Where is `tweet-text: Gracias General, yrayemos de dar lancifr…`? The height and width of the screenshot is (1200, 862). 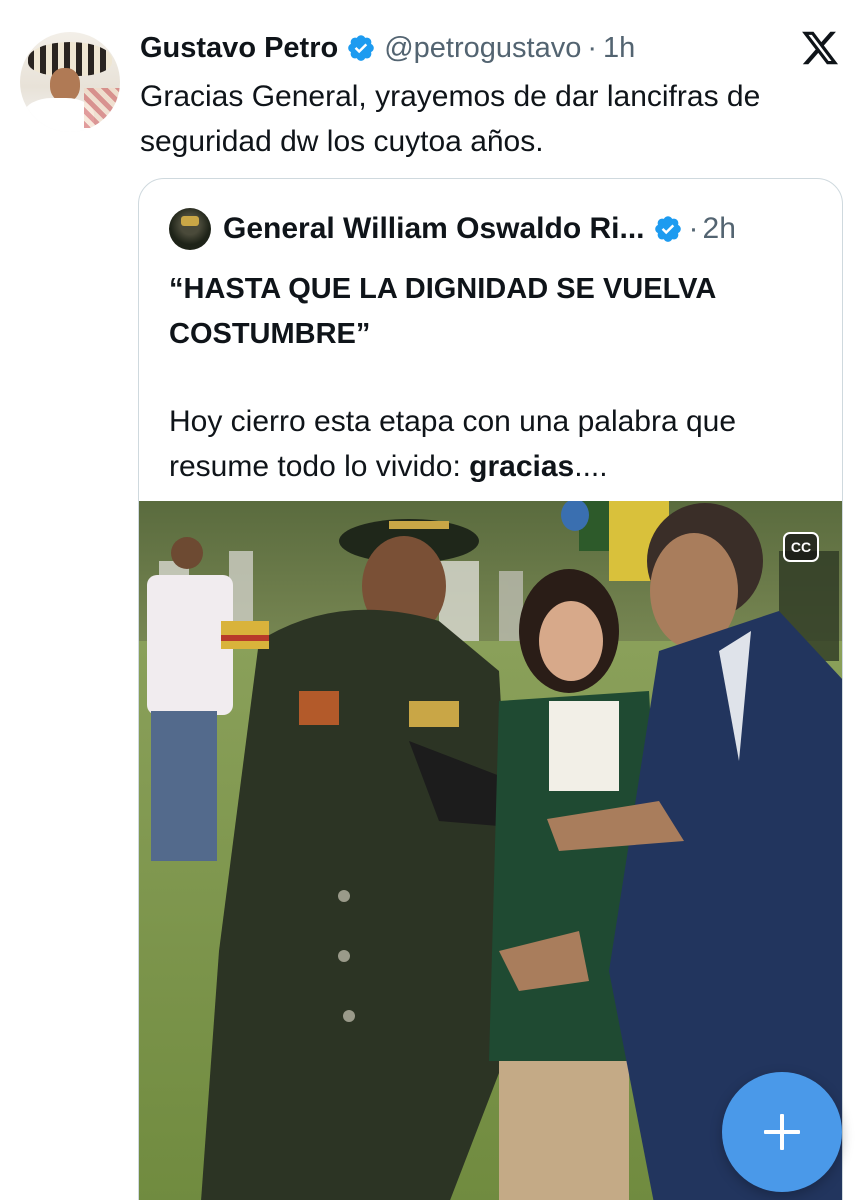 tweet-text: Gracias General, yrayemos de dar lancifr… is located at coordinates (450, 119).